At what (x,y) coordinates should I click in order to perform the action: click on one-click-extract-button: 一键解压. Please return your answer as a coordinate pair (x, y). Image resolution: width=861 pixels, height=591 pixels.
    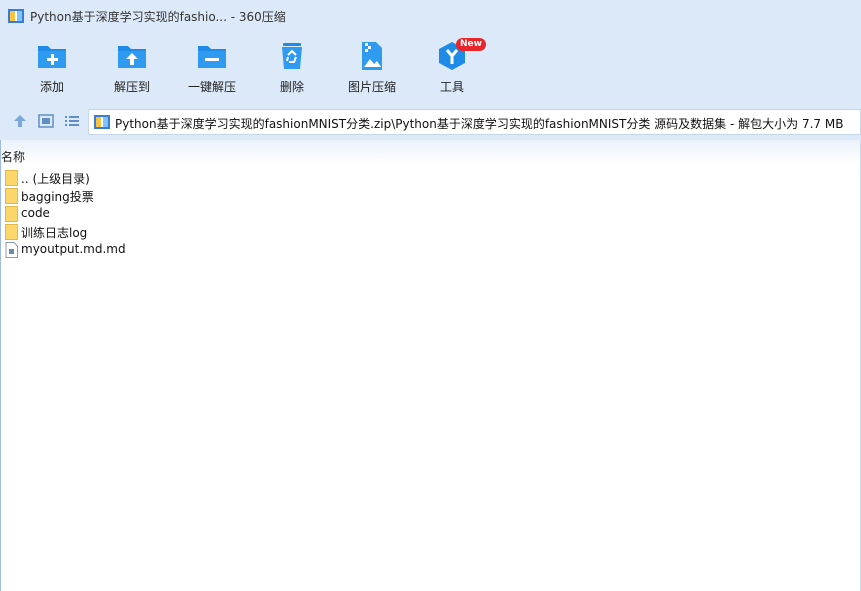
    Looking at the image, I should click on (212, 68).